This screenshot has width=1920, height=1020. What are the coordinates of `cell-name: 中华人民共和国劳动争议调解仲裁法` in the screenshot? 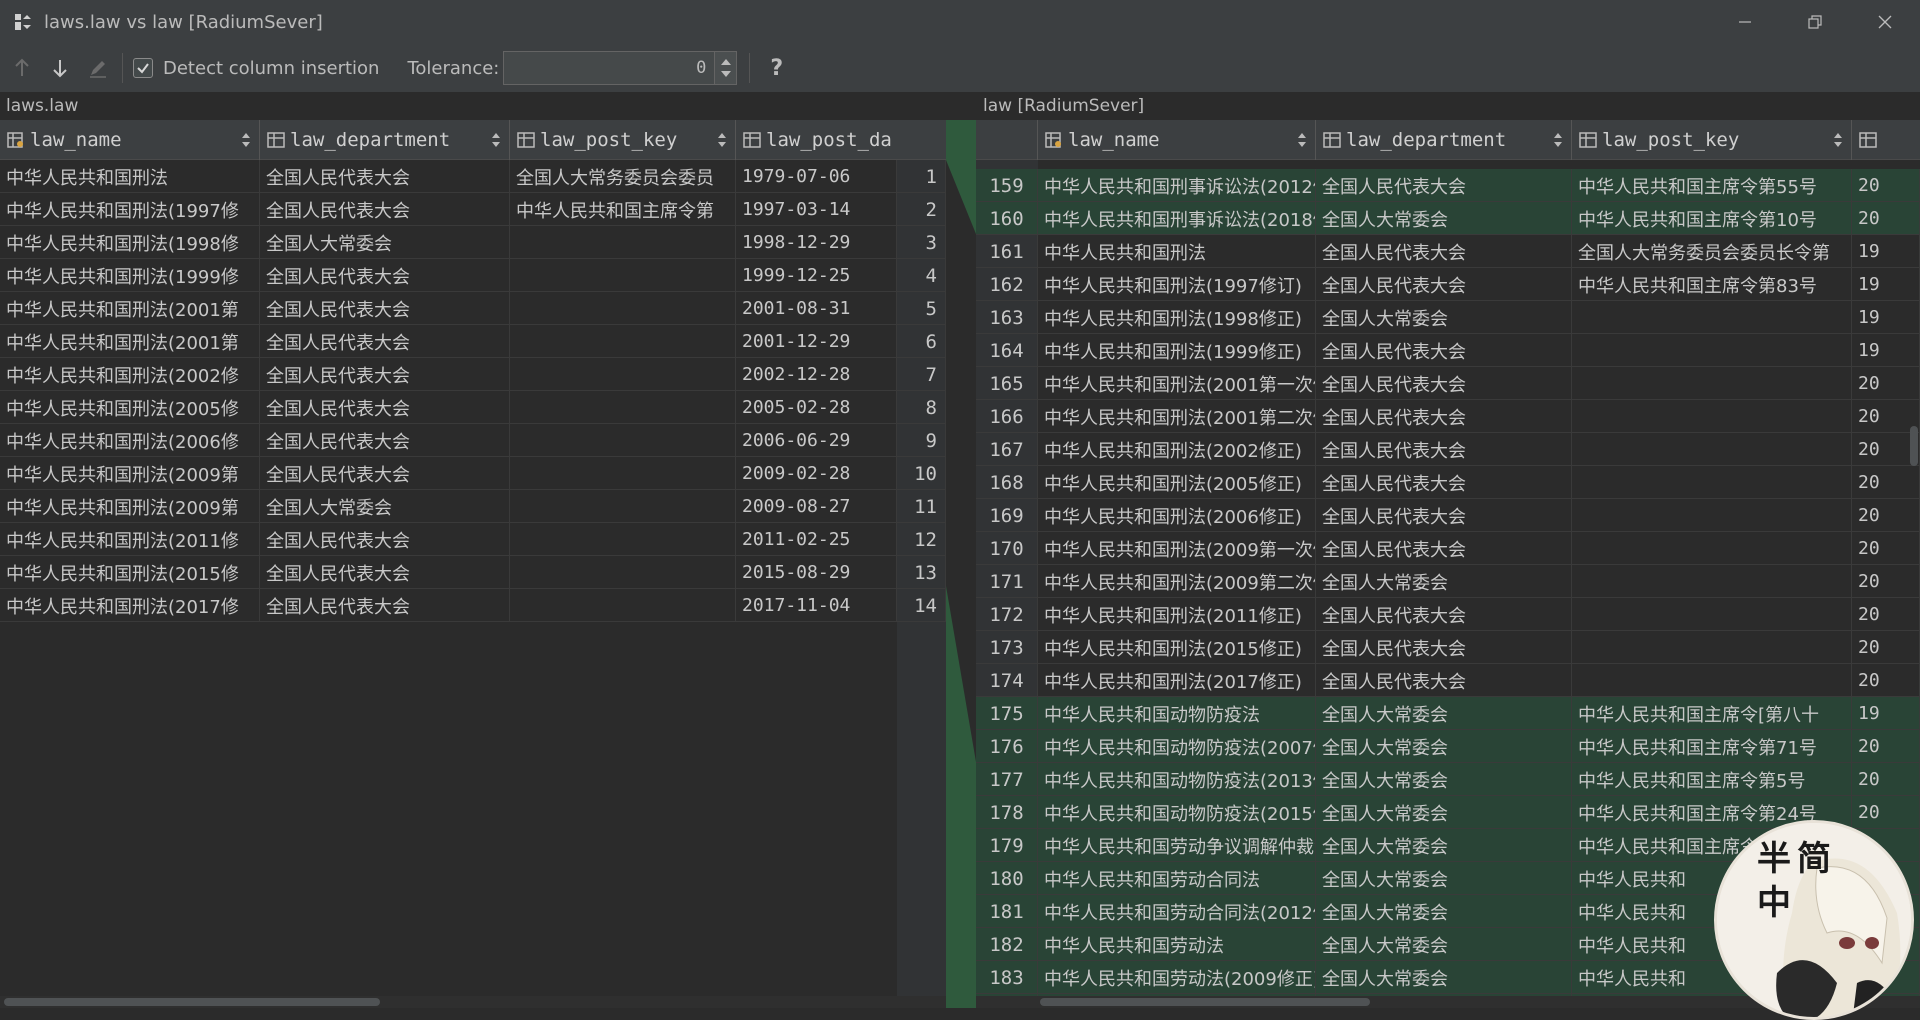 It's located at (1177, 845).